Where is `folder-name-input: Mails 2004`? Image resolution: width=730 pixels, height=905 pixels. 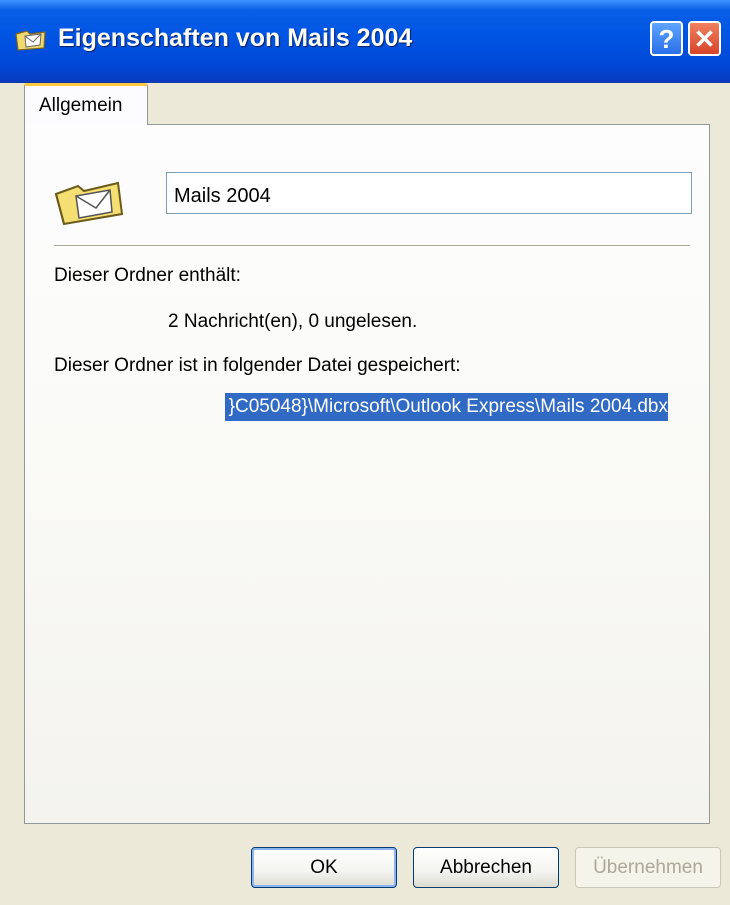
folder-name-input: Mails 2004 is located at coordinates (429, 193).